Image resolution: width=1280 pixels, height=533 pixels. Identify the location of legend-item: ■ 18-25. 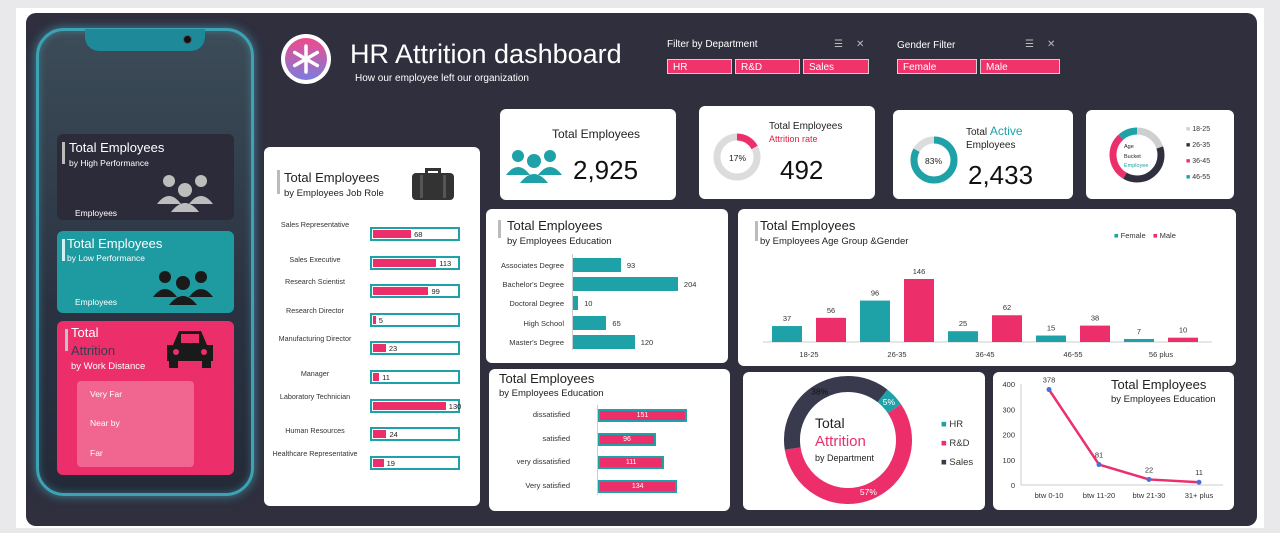
(1198, 129).